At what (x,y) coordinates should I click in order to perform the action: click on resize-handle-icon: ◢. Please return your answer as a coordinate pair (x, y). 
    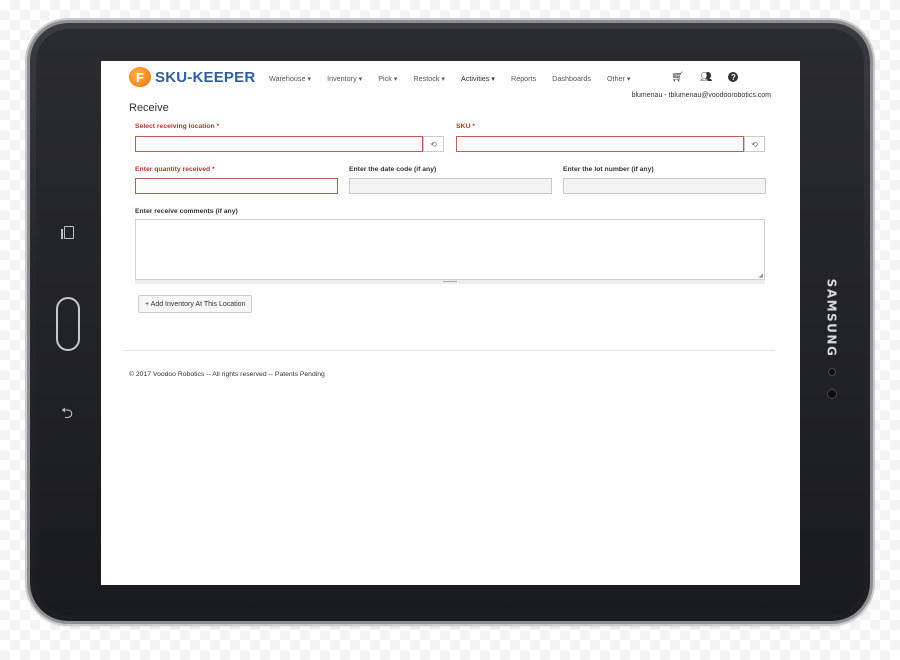
    Looking at the image, I should click on (760, 275).